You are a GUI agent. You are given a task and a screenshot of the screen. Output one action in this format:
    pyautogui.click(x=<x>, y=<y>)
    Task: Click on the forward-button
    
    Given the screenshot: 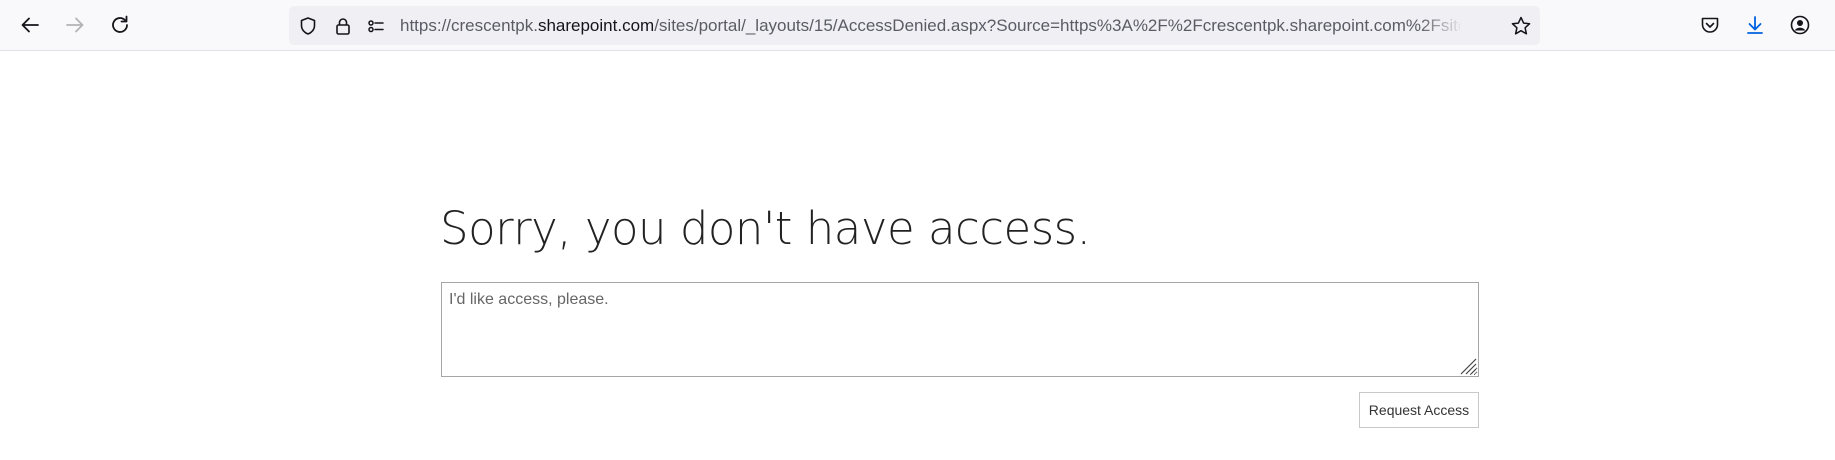 What is the action you would take?
    pyautogui.click(x=75, y=25)
    